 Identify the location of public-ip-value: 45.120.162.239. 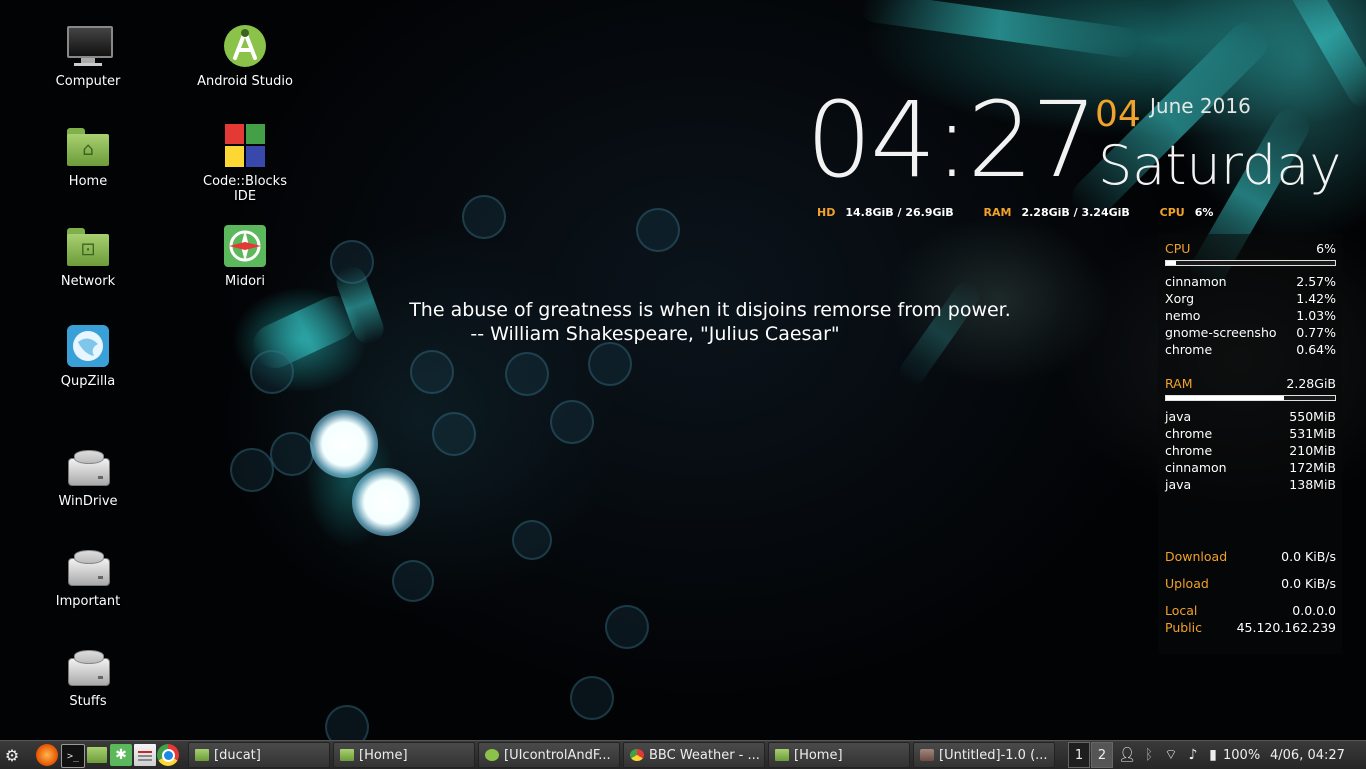
(1286, 627).